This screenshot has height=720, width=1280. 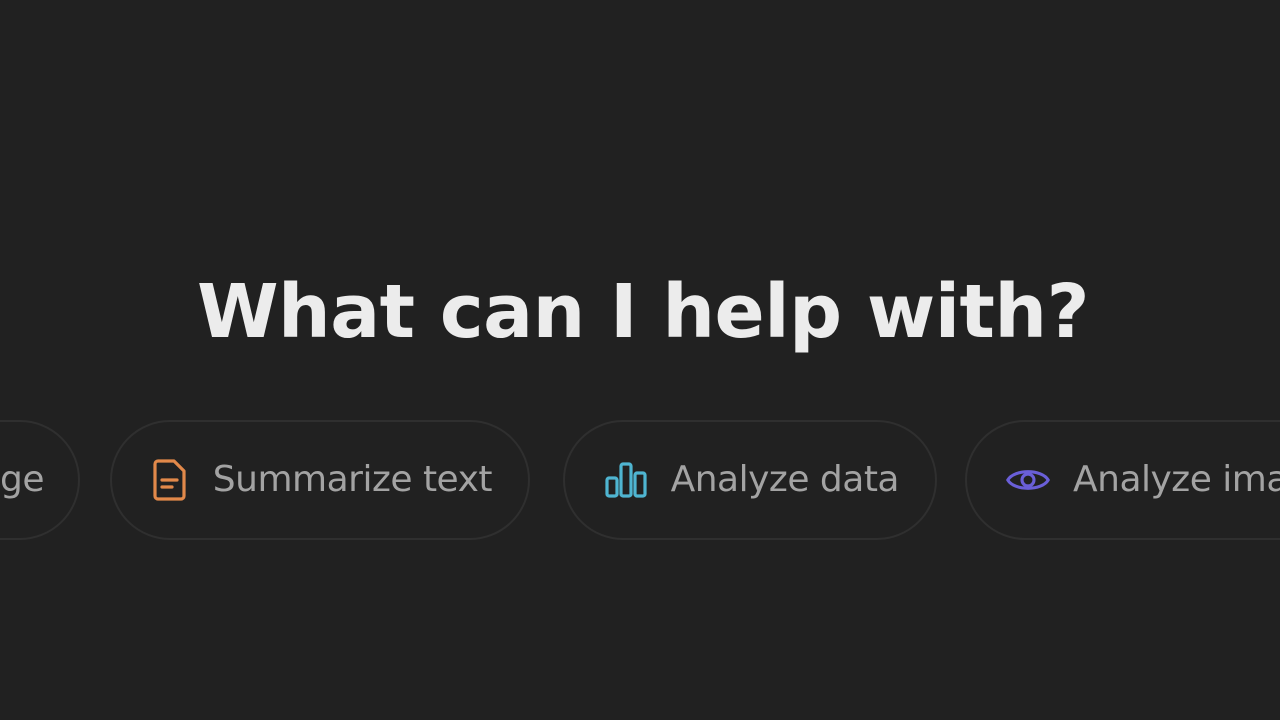 What do you see at coordinates (643, 312) in the screenshot?
I see `page-title: What can I help with?` at bounding box center [643, 312].